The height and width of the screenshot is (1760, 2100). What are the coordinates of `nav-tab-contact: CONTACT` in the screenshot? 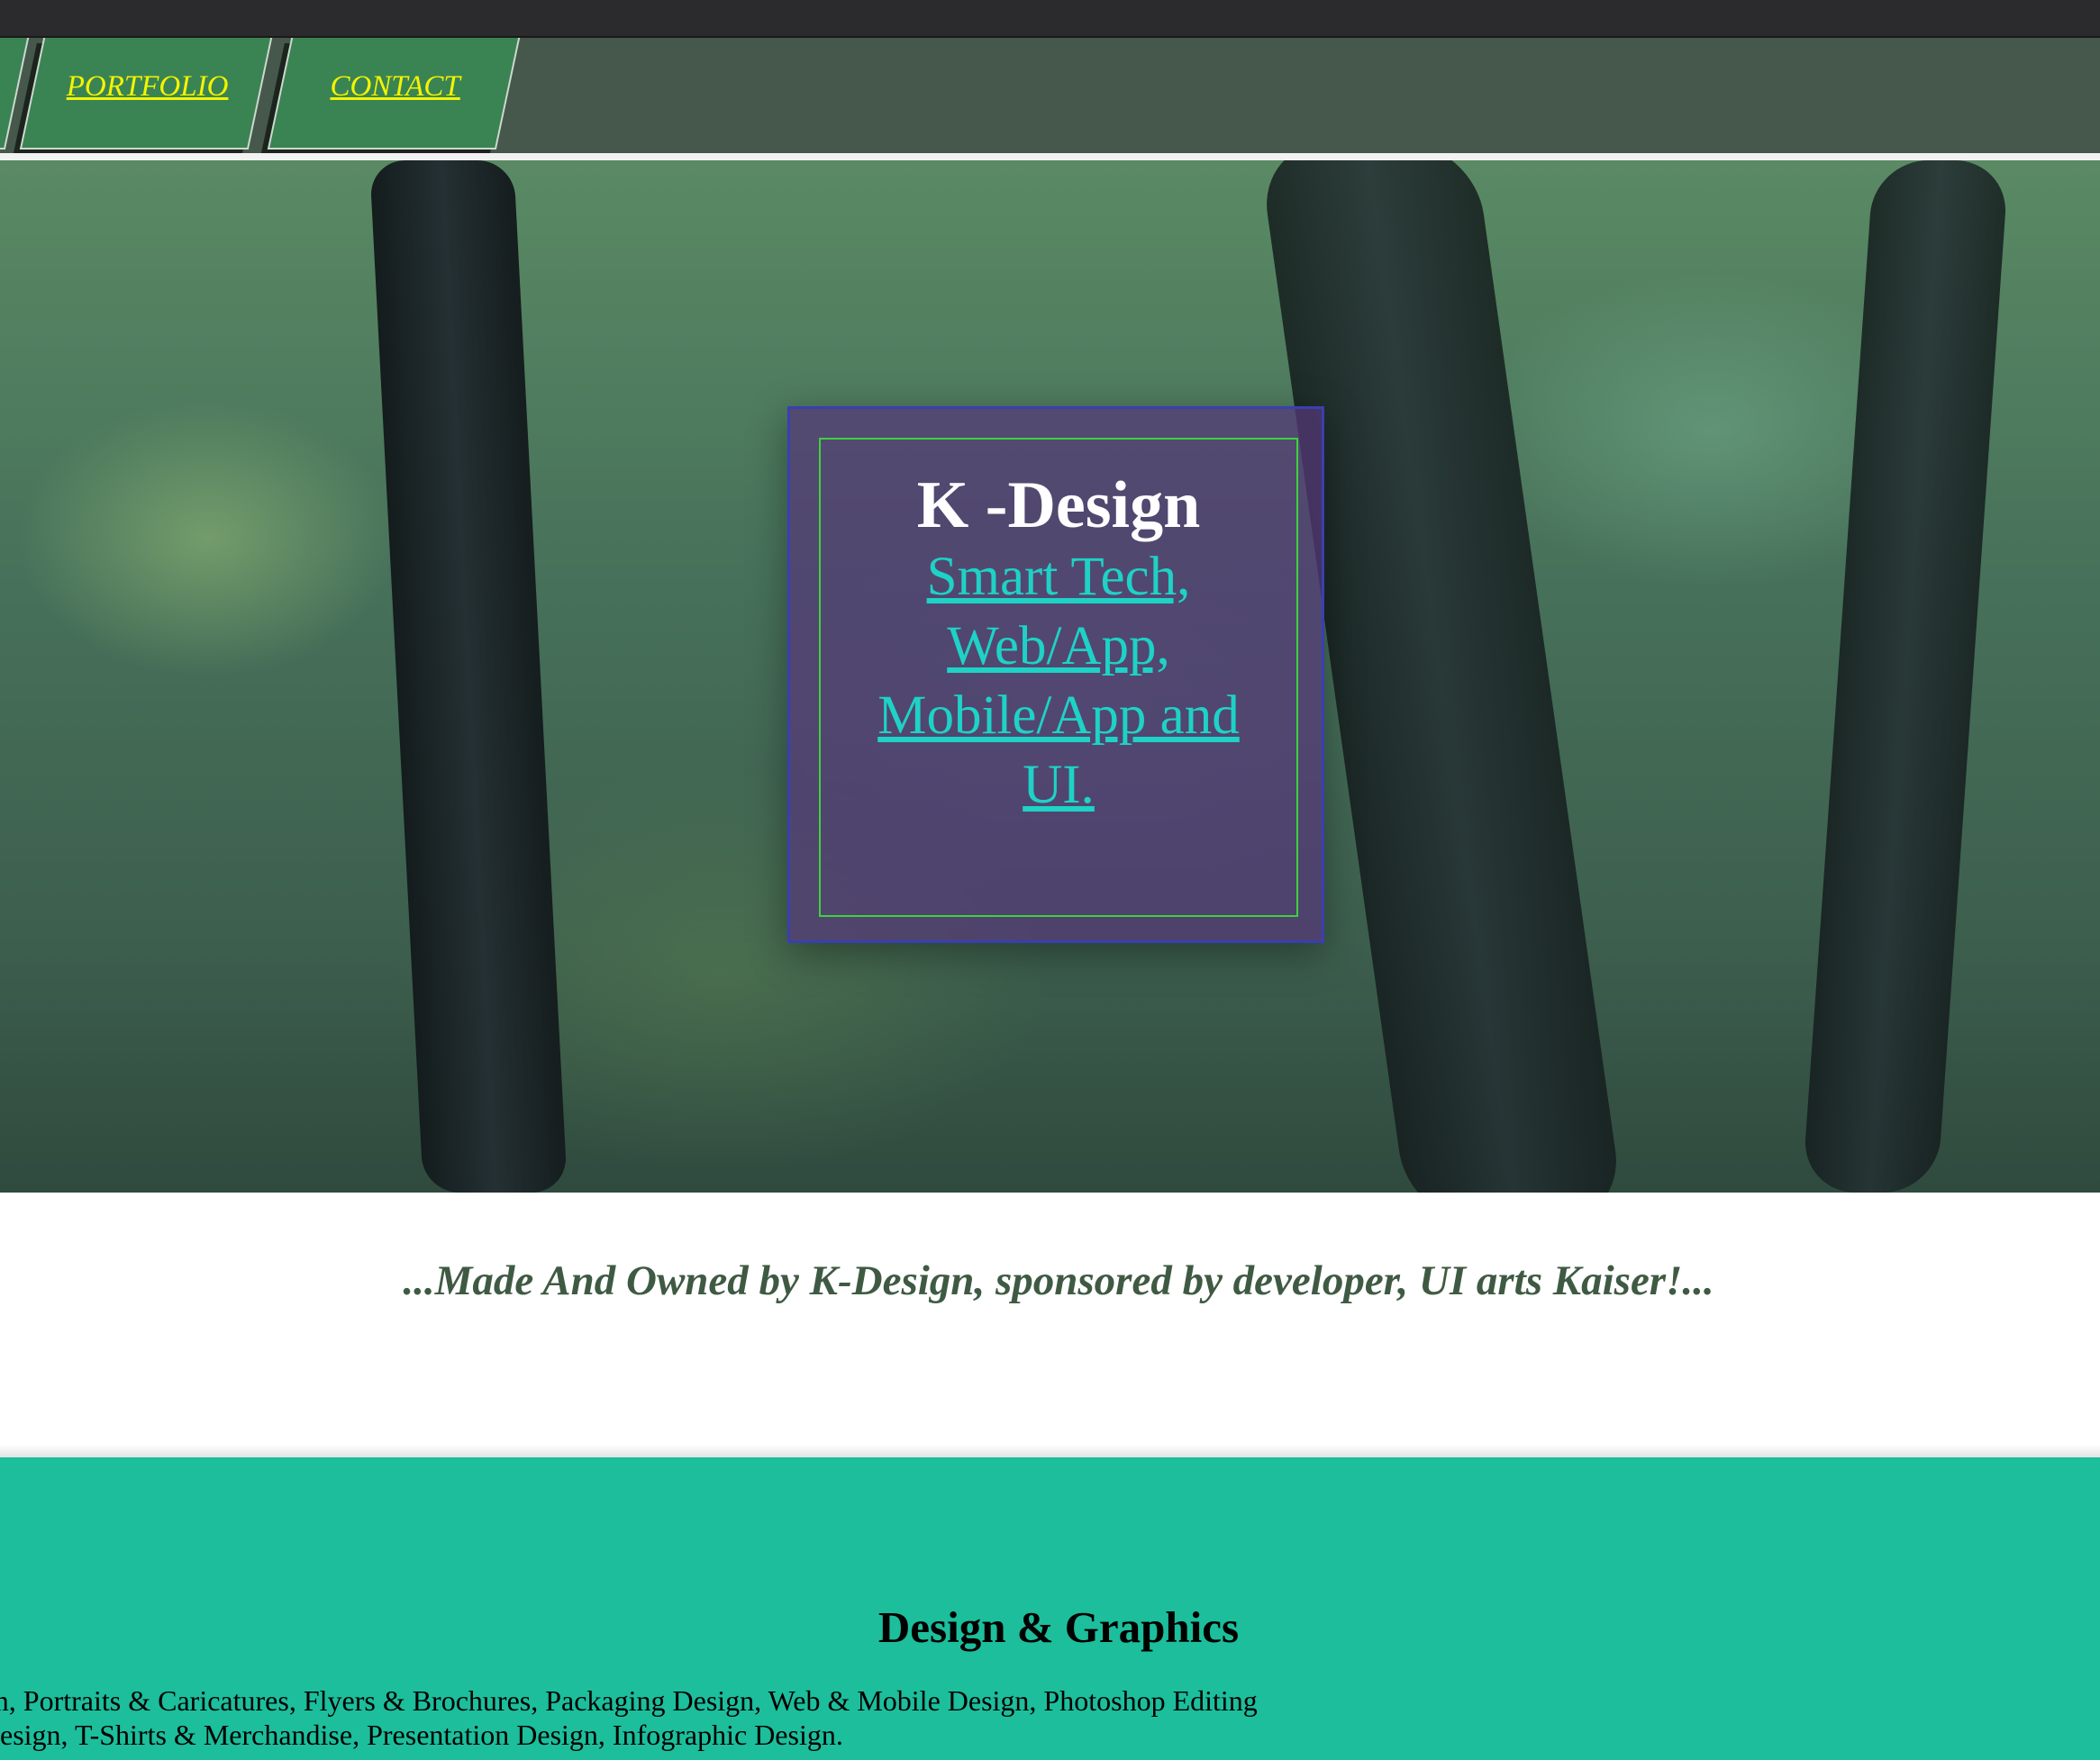 It's located at (394, 94).